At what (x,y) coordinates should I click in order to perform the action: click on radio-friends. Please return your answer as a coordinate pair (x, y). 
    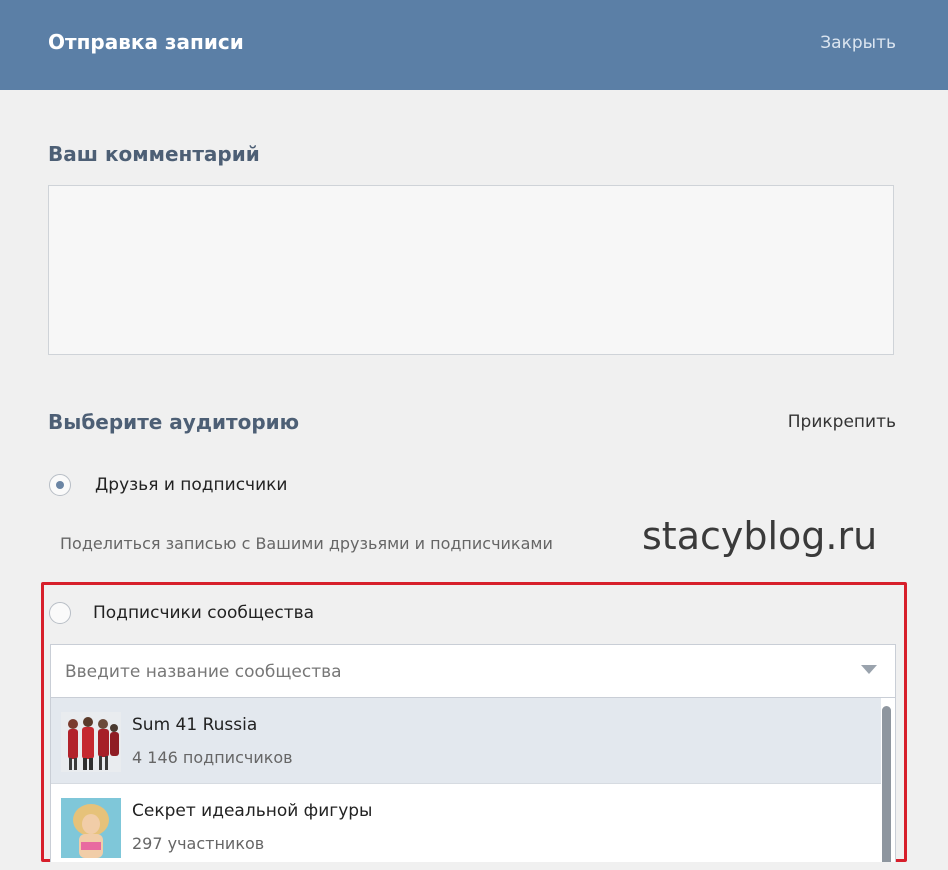
    Looking at the image, I should click on (60, 485).